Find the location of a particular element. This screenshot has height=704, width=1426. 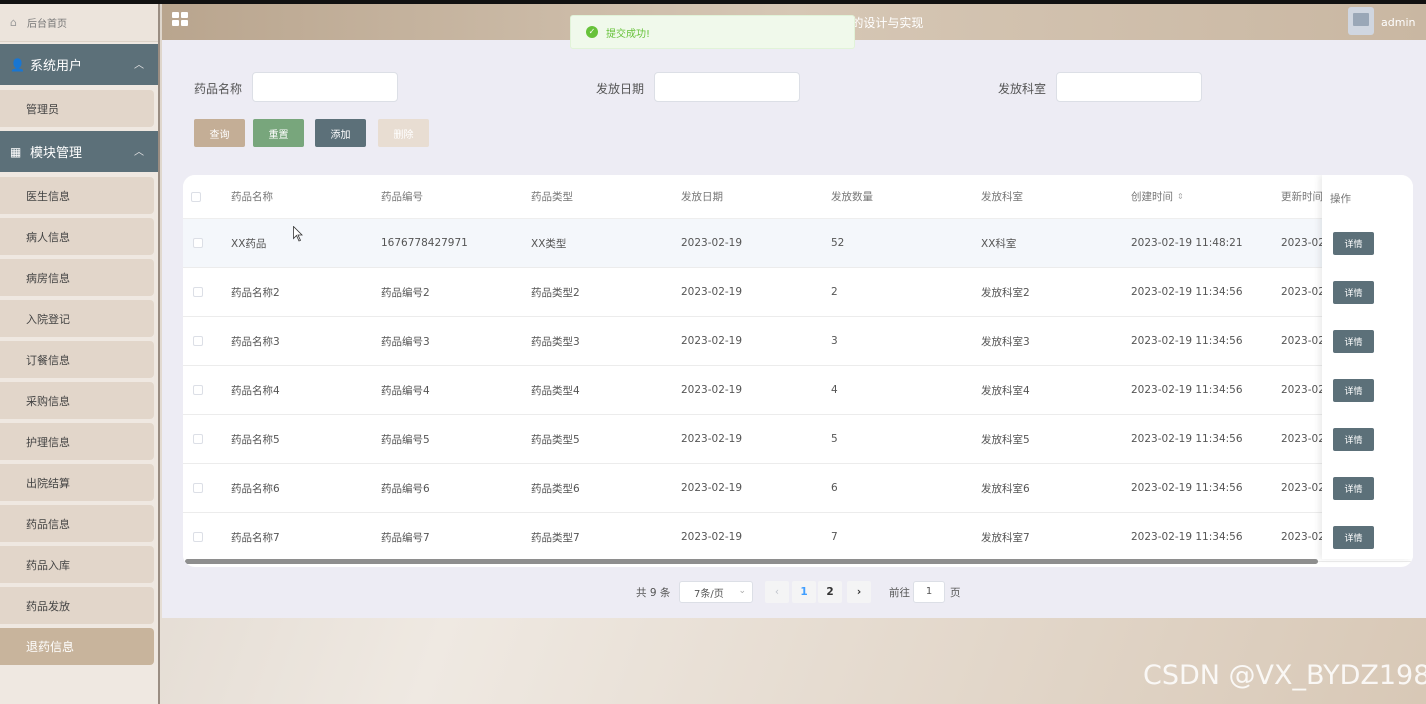

operation-header: 操作 is located at coordinates (1340, 199).